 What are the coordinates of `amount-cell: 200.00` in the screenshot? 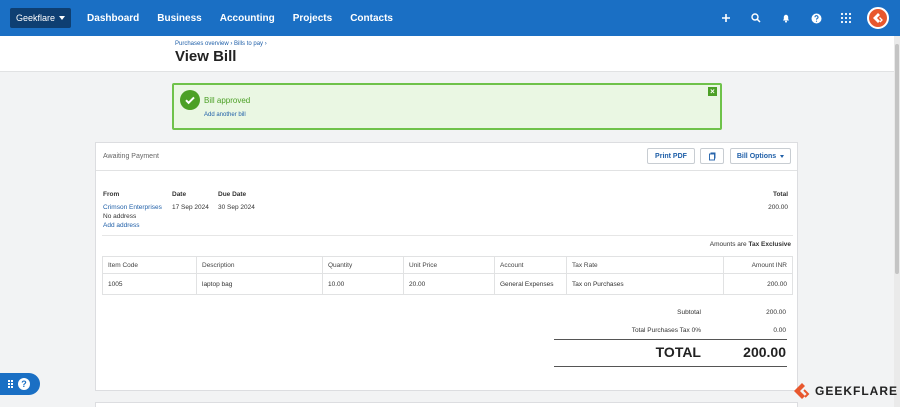 It's located at (758, 284).